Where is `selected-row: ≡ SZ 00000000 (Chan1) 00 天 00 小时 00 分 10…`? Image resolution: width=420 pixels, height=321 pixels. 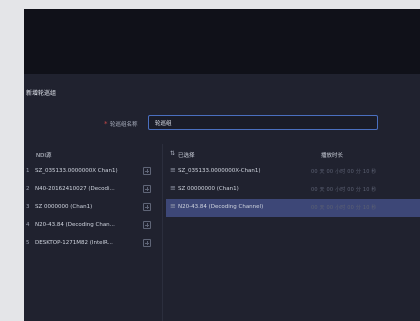
selected-row: ≡ SZ 00000000 (Chan1) 00 天 00 小时 00 分 10… is located at coordinates (293, 190).